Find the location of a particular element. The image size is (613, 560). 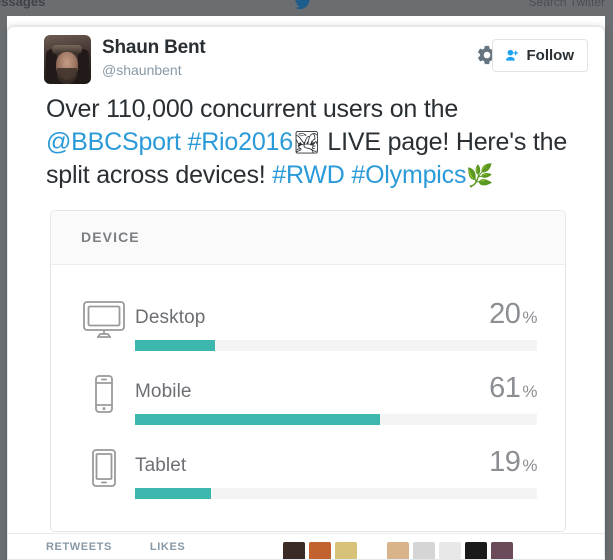

page-right-overlay is located at coordinates (609, 288).